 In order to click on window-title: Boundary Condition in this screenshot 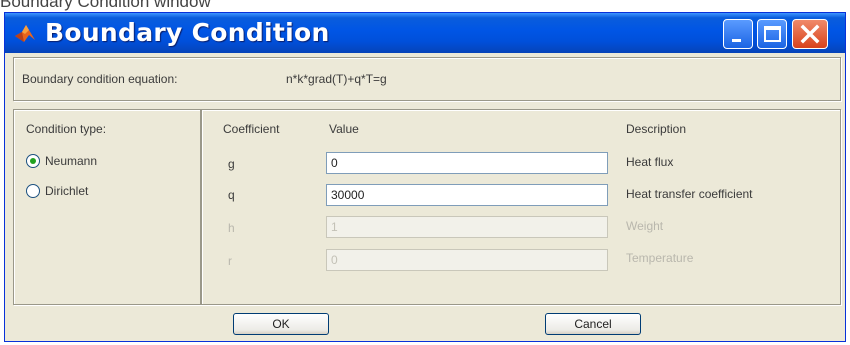, I will do `click(187, 32)`.